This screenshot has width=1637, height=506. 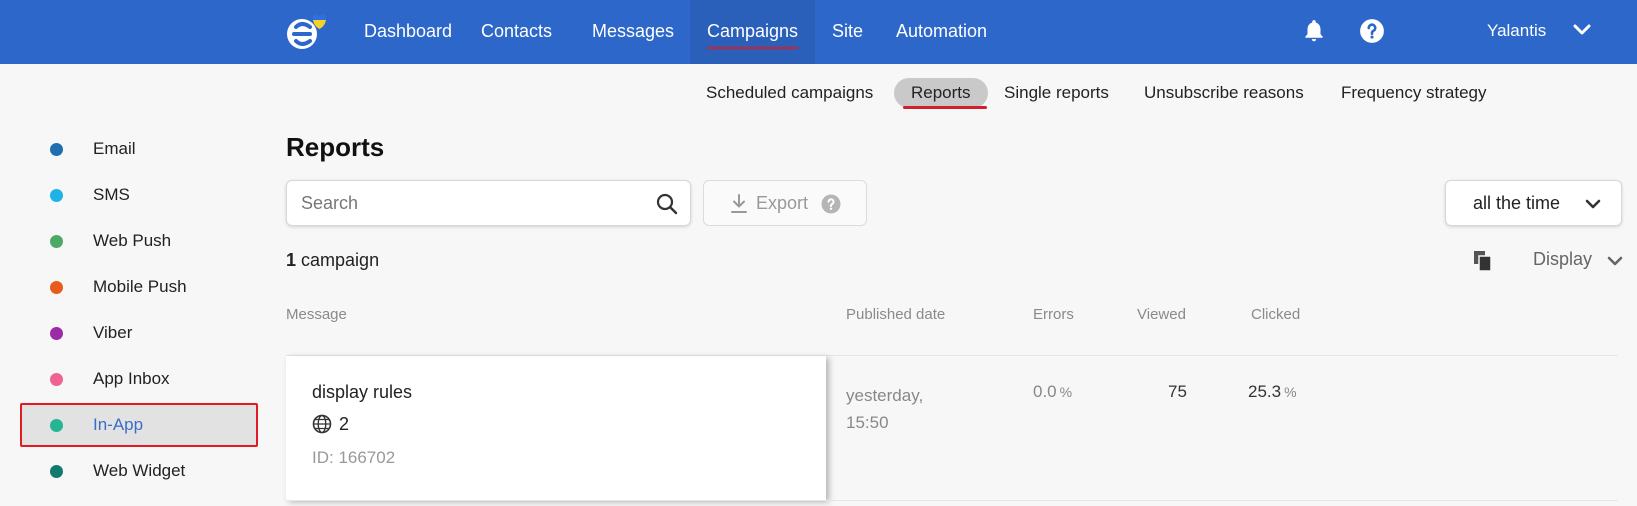 I want to click on nav-site: Site, so click(x=847, y=32).